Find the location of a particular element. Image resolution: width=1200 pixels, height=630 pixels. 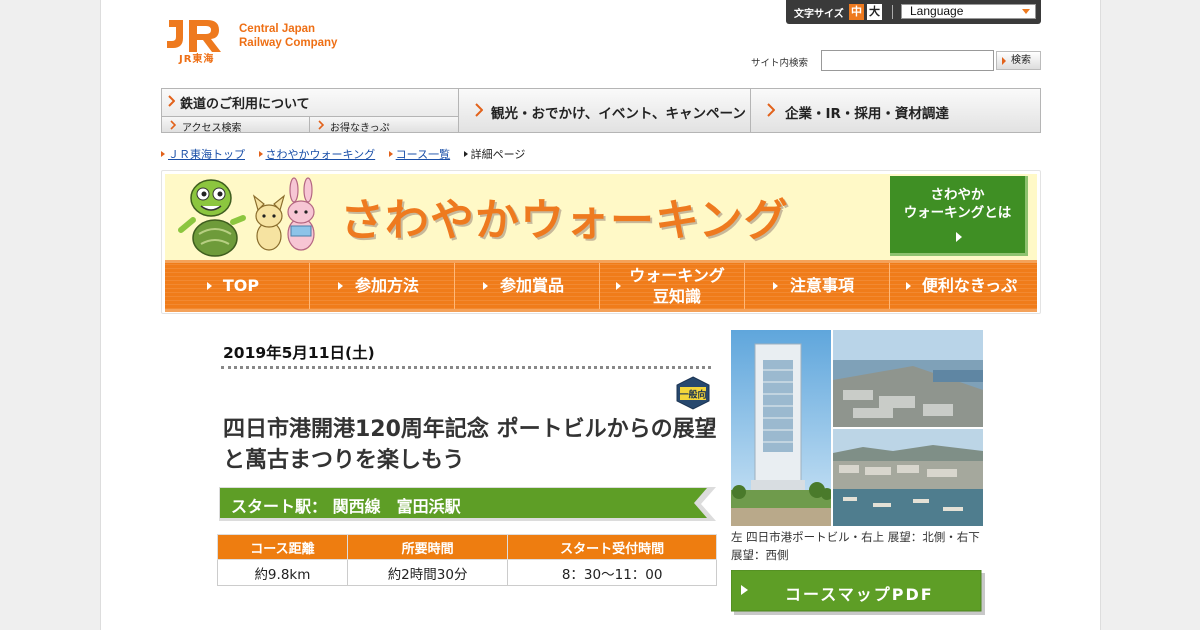

banner-title: さわやかウォーキング is located at coordinates (564, 220).